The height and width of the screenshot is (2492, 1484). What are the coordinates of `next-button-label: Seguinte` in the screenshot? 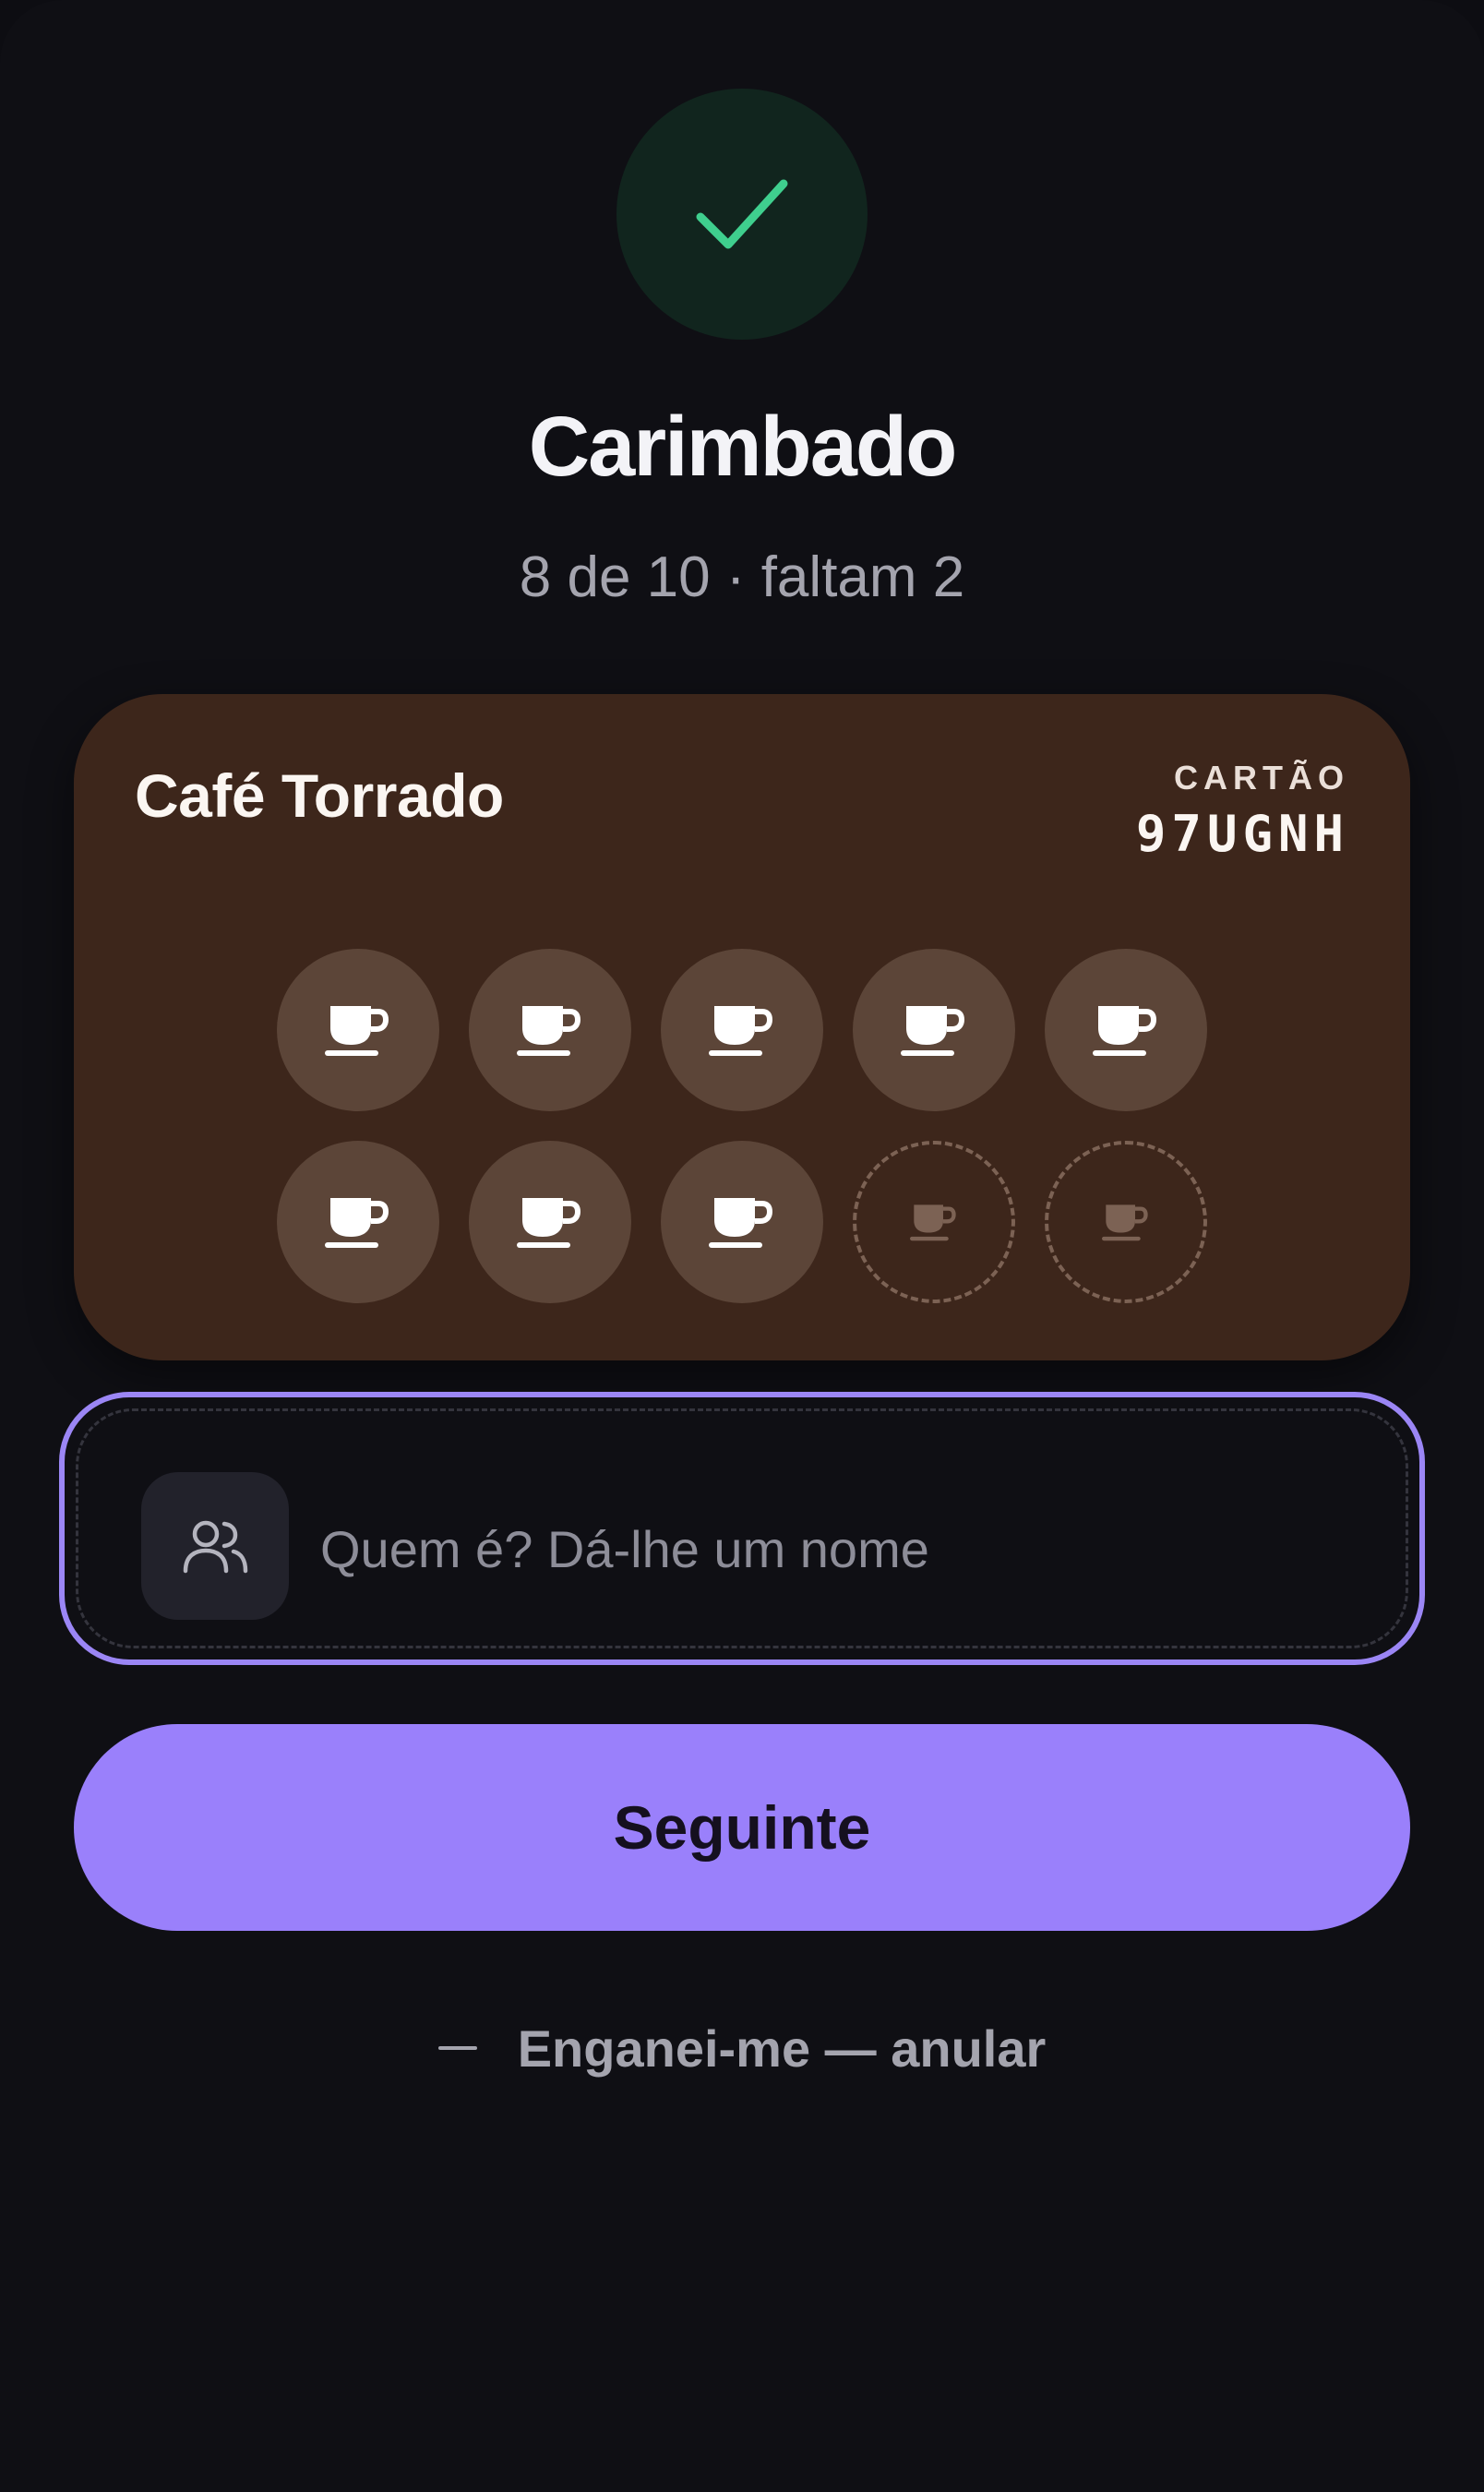 It's located at (742, 1828).